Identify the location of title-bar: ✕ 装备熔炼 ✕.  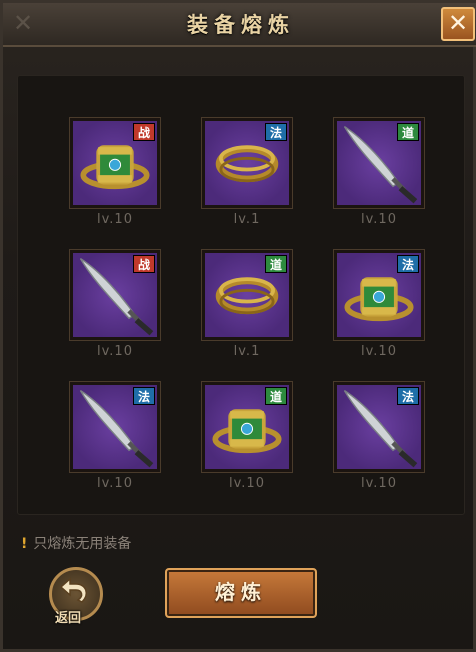
(239, 25).